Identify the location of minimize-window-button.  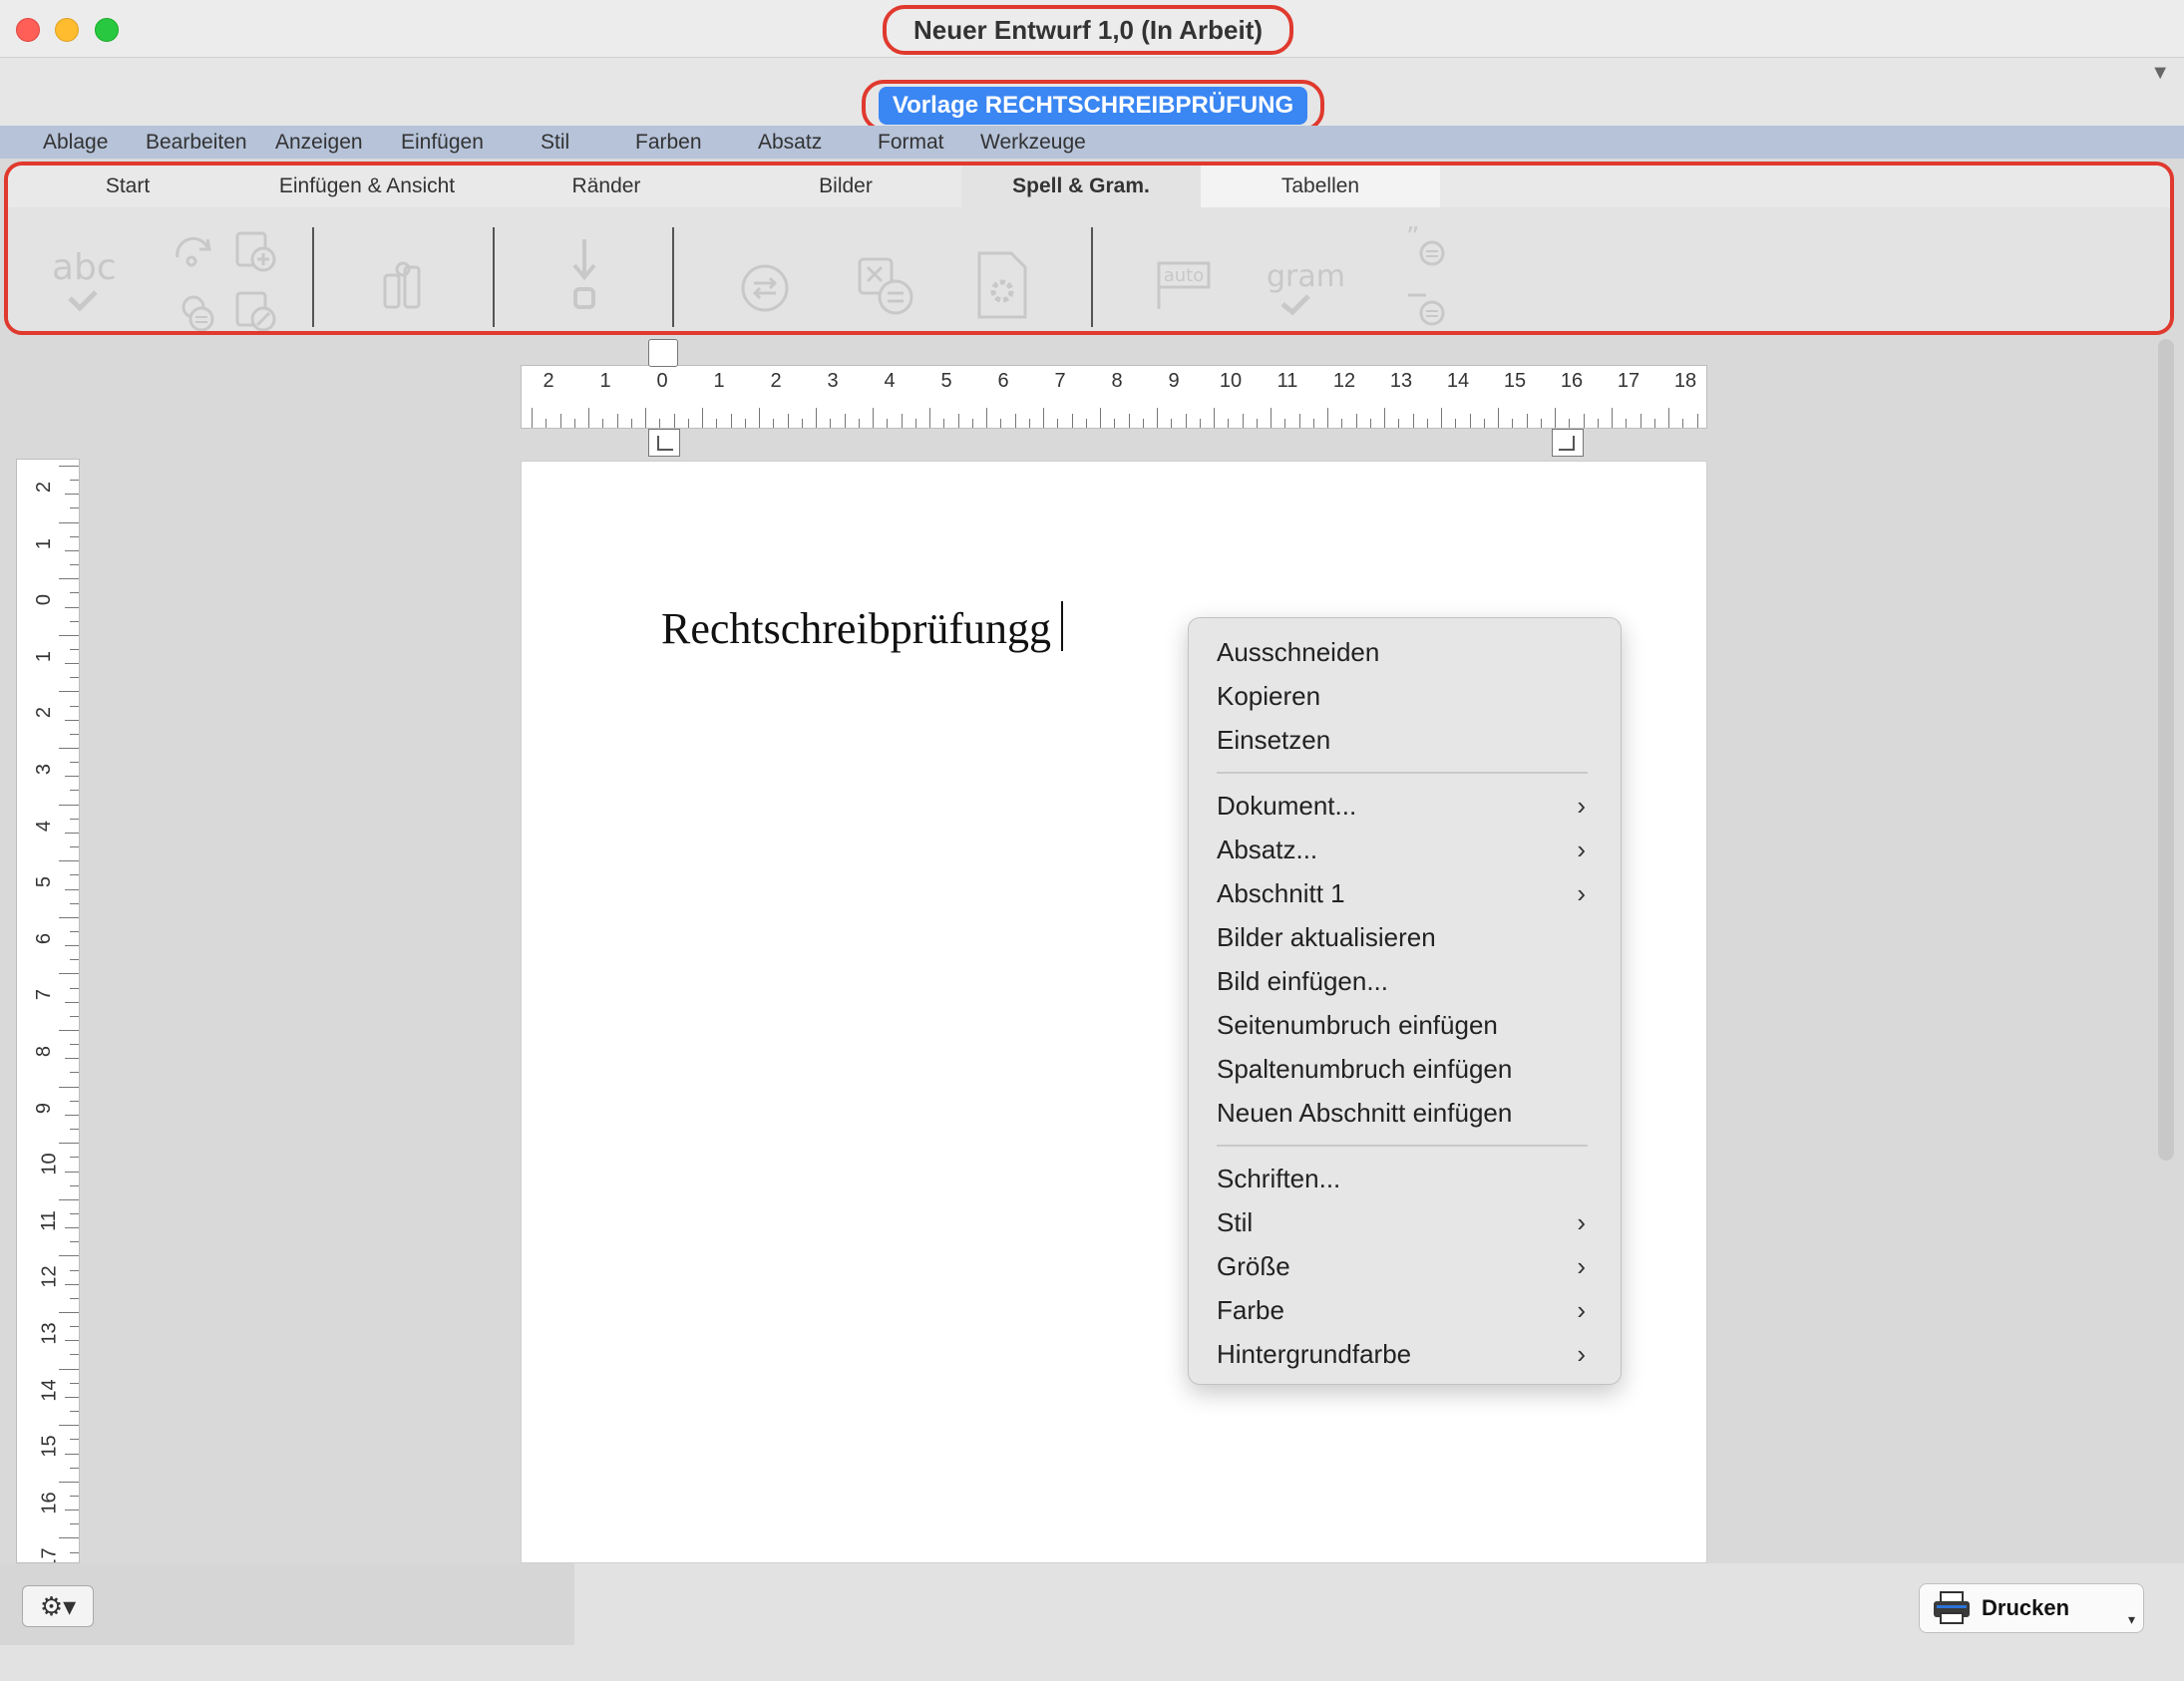
(67, 30).